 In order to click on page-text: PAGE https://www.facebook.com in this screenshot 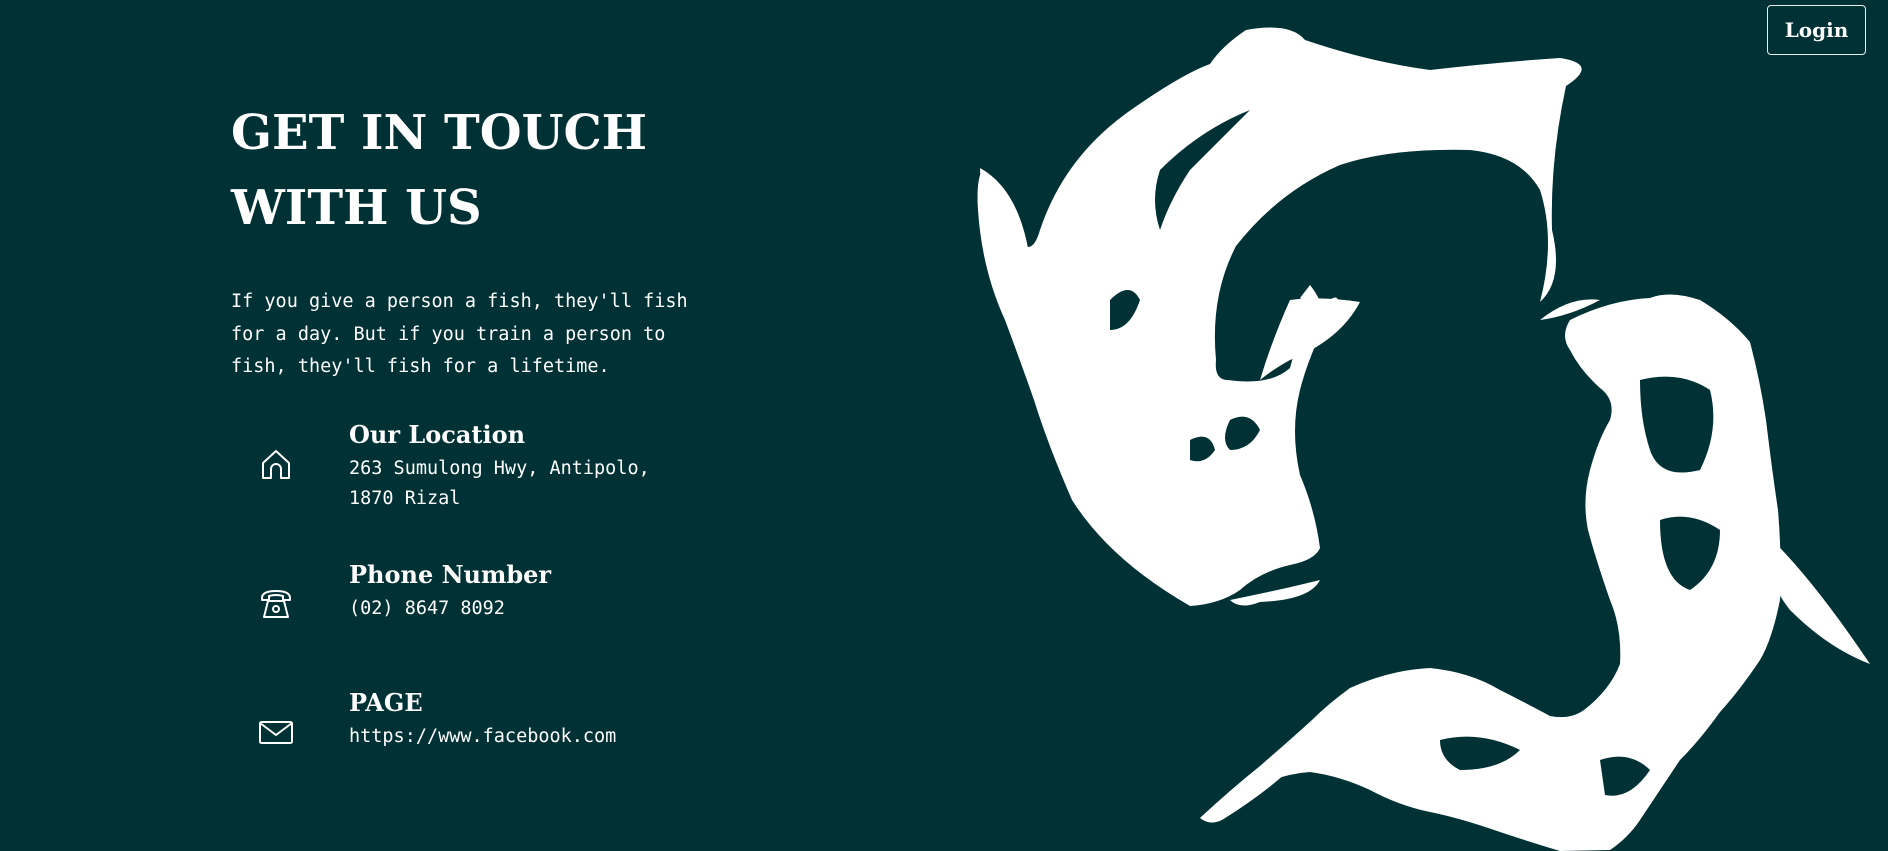, I will do `click(549, 719)`.